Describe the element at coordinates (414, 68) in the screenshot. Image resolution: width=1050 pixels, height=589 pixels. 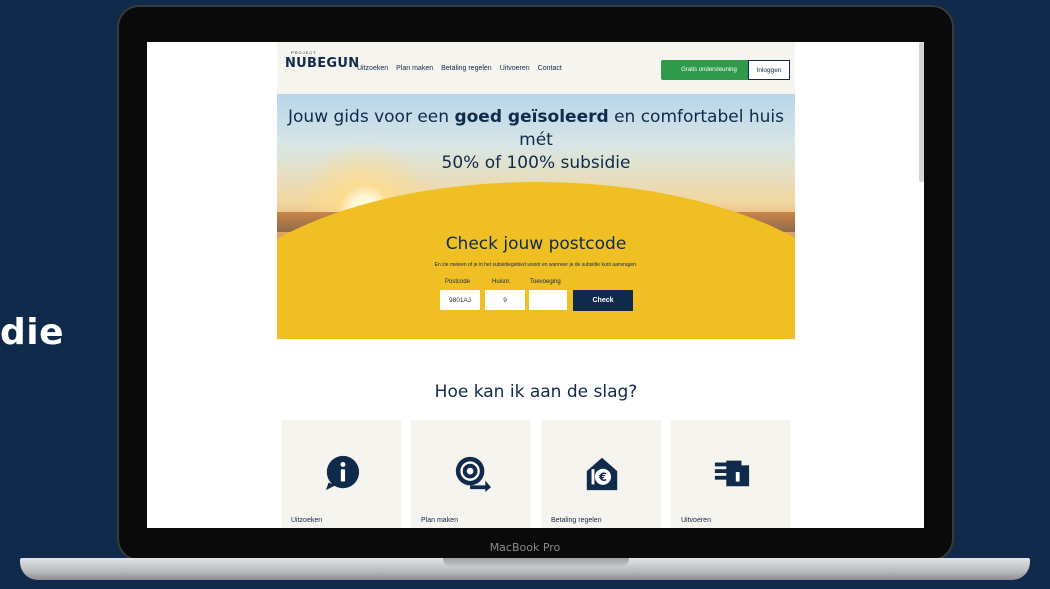
I see `nav-link-plan-maken: Plan maken` at that location.